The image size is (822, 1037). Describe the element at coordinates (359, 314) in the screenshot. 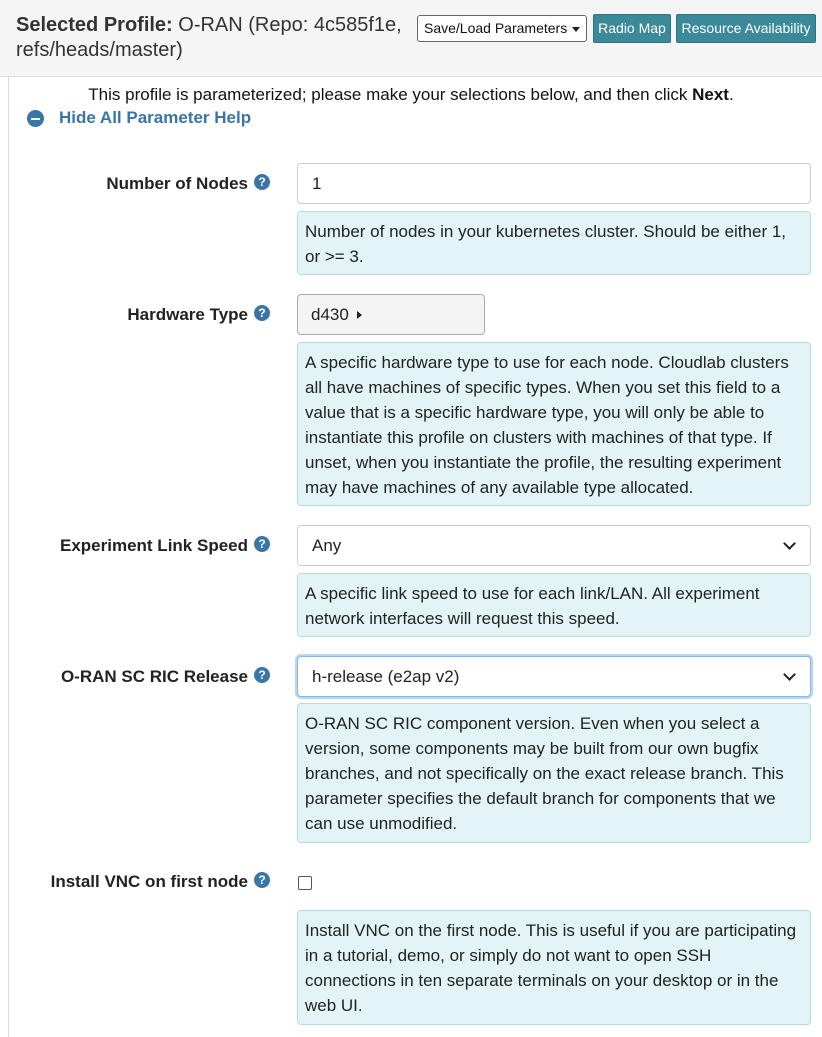

I see `caret-right-icon` at that location.